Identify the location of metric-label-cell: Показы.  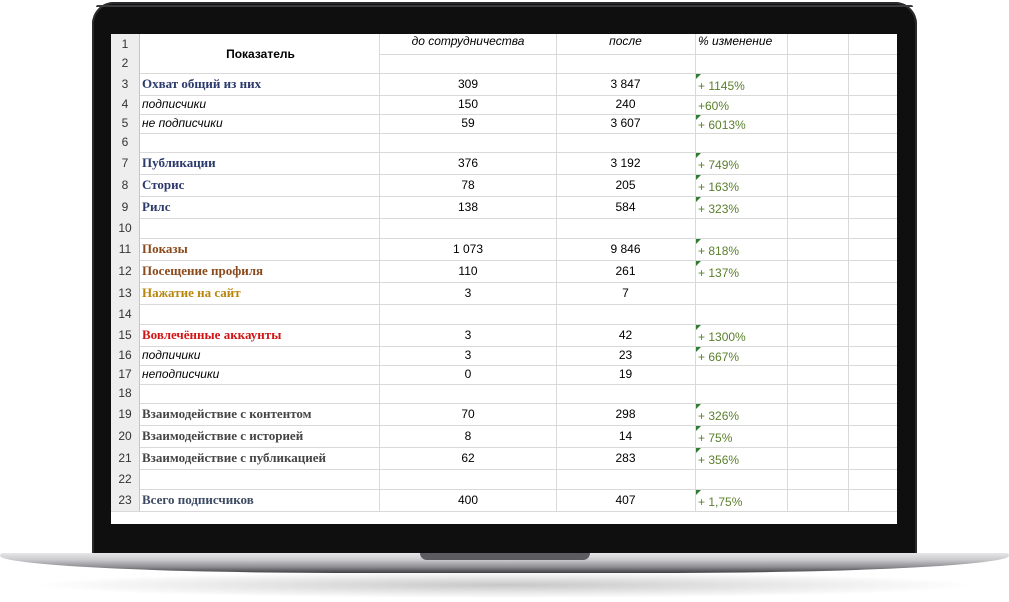
(260, 249).